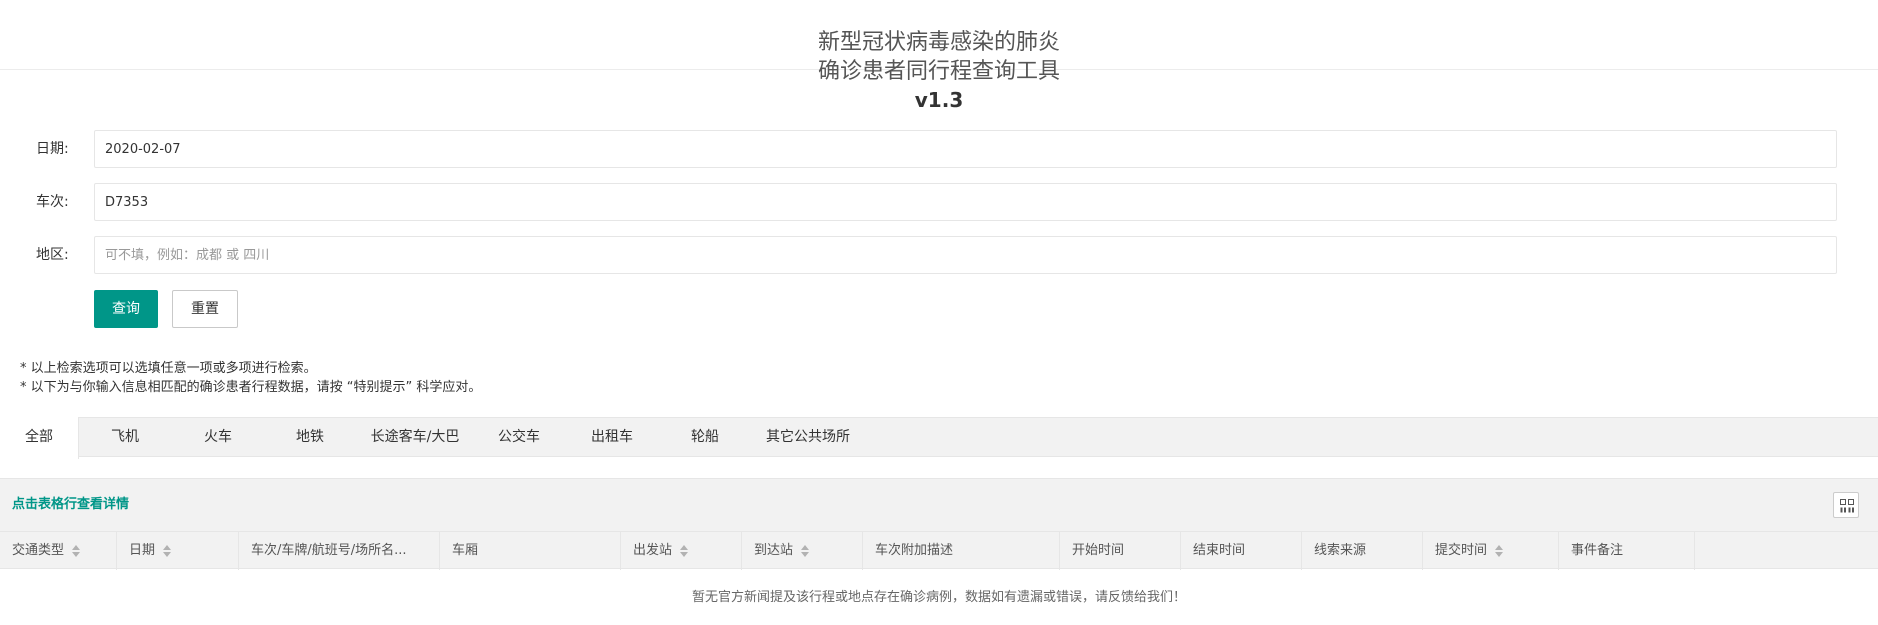 The image size is (1878, 625). I want to click on tab-other-public-places: 其它公共场所, so click(808, 437).